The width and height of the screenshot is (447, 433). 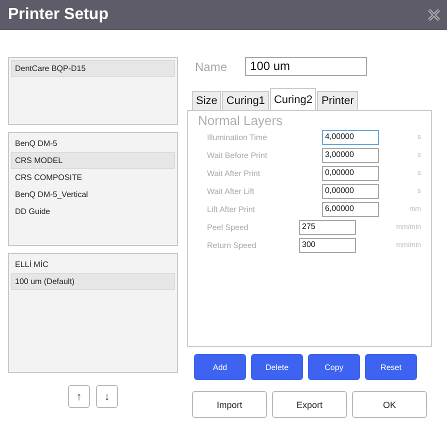 I want to click on input-field: 4,00000, so click(x=350, y=137).